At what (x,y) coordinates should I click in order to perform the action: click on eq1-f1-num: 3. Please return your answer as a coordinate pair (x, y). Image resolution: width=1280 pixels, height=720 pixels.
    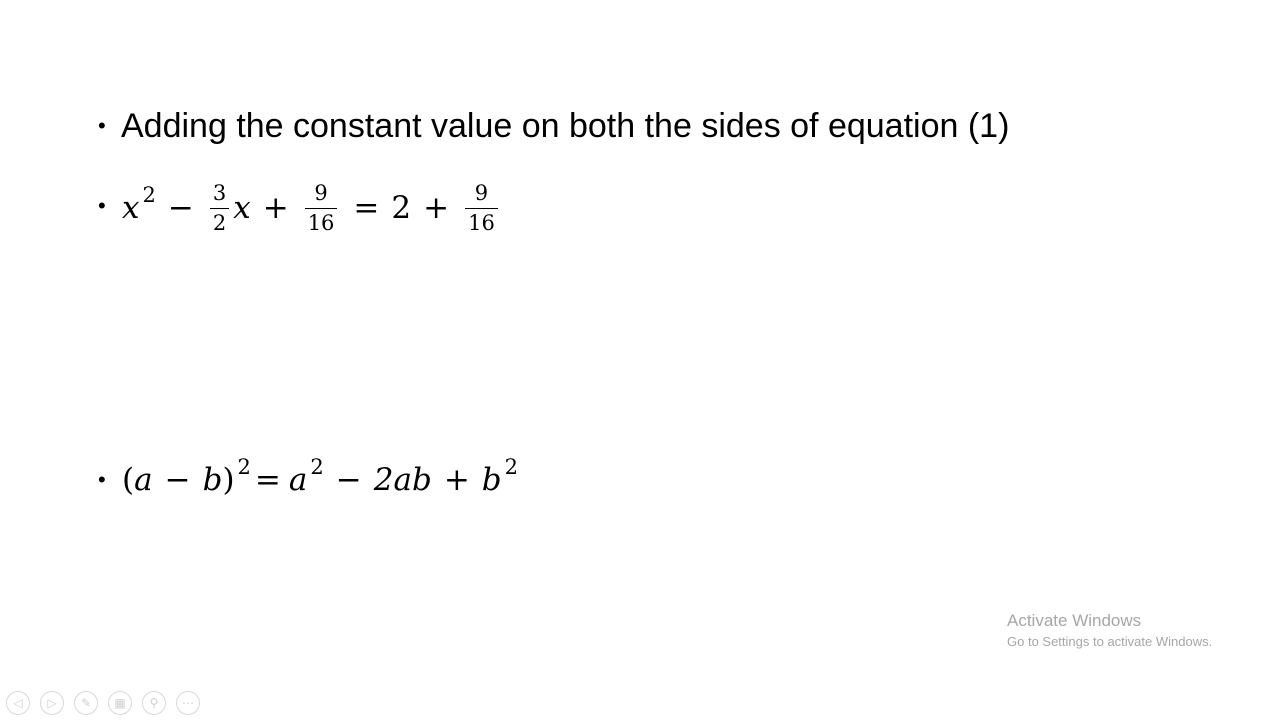
    Looking at the image, I should click on (219, 192).